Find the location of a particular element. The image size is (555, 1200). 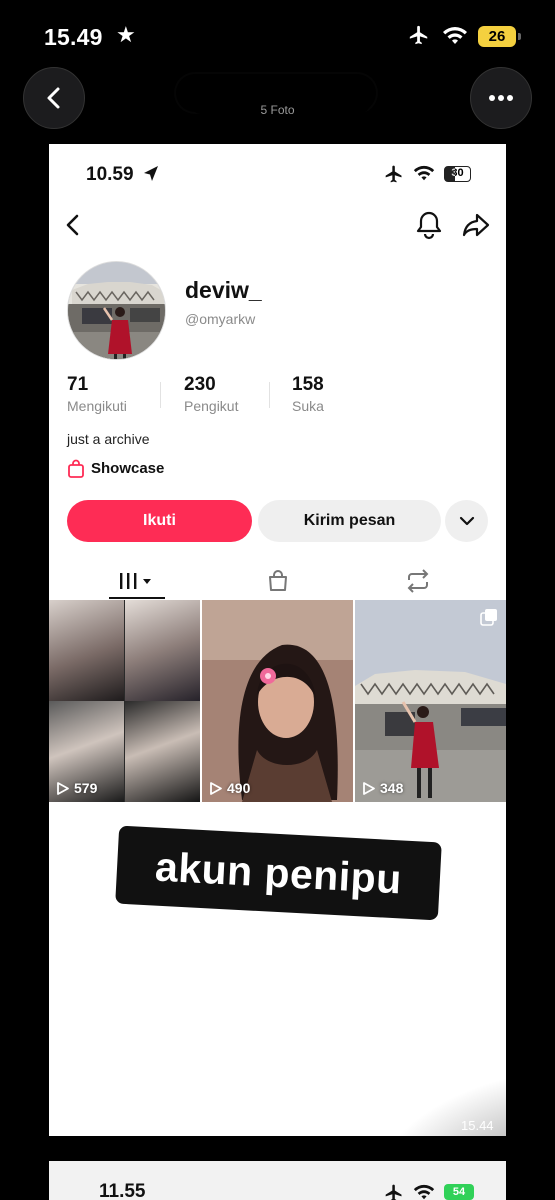

location-arrow-icon is located at coordinates (151, 173).